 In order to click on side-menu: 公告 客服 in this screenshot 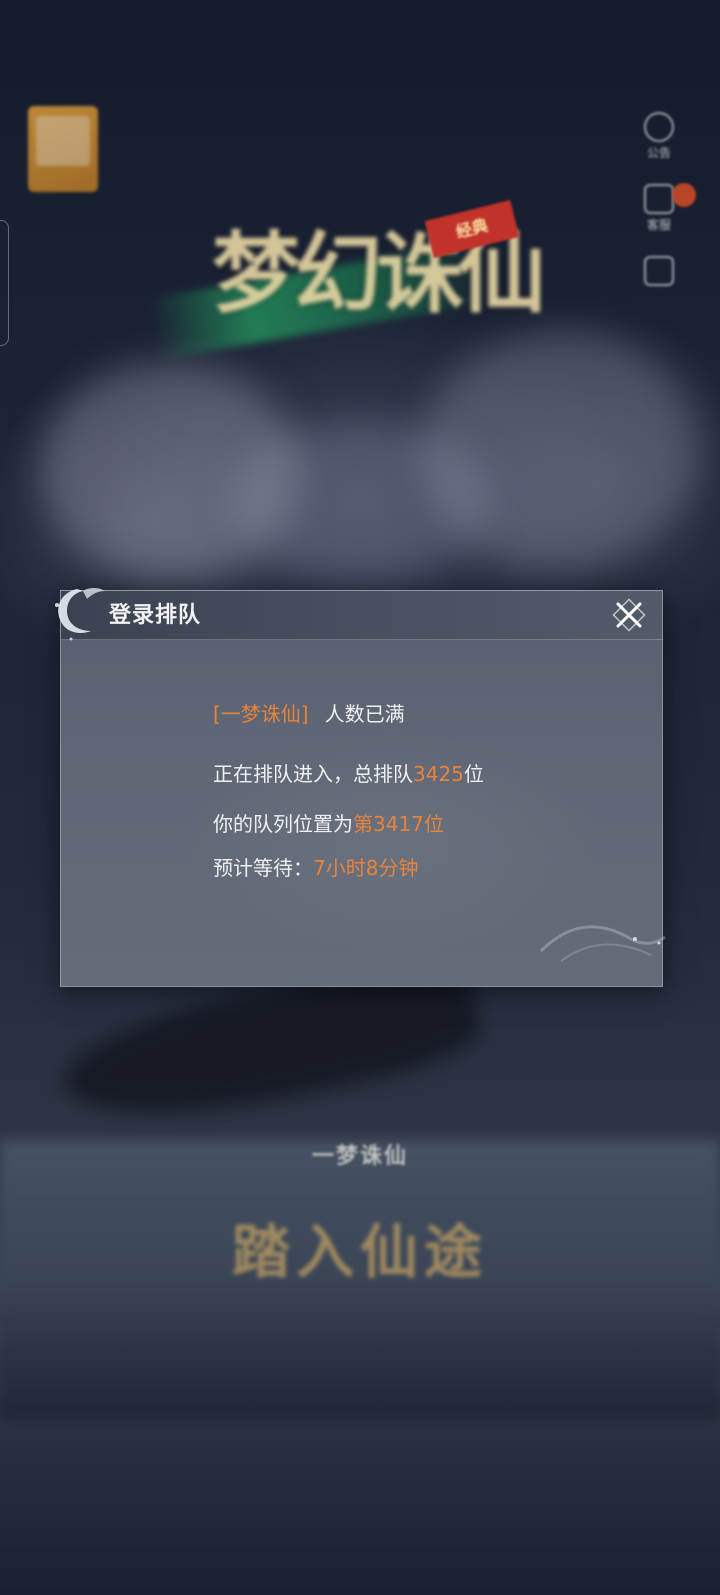, I will do `click(661, 211)`.